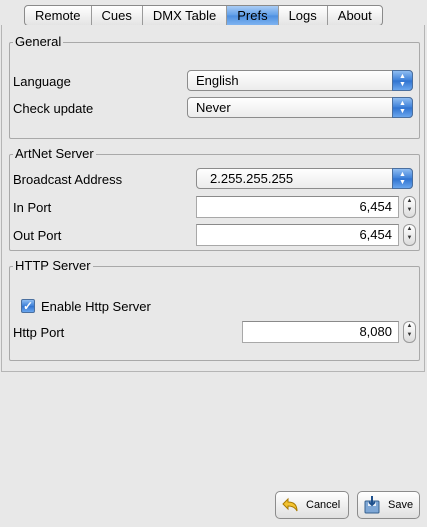 The width and height of the screenshot is (427, 527). Describe the element at coordinates (117, 15) in the screenshot. I see `tab-cues: Cues` at that location.